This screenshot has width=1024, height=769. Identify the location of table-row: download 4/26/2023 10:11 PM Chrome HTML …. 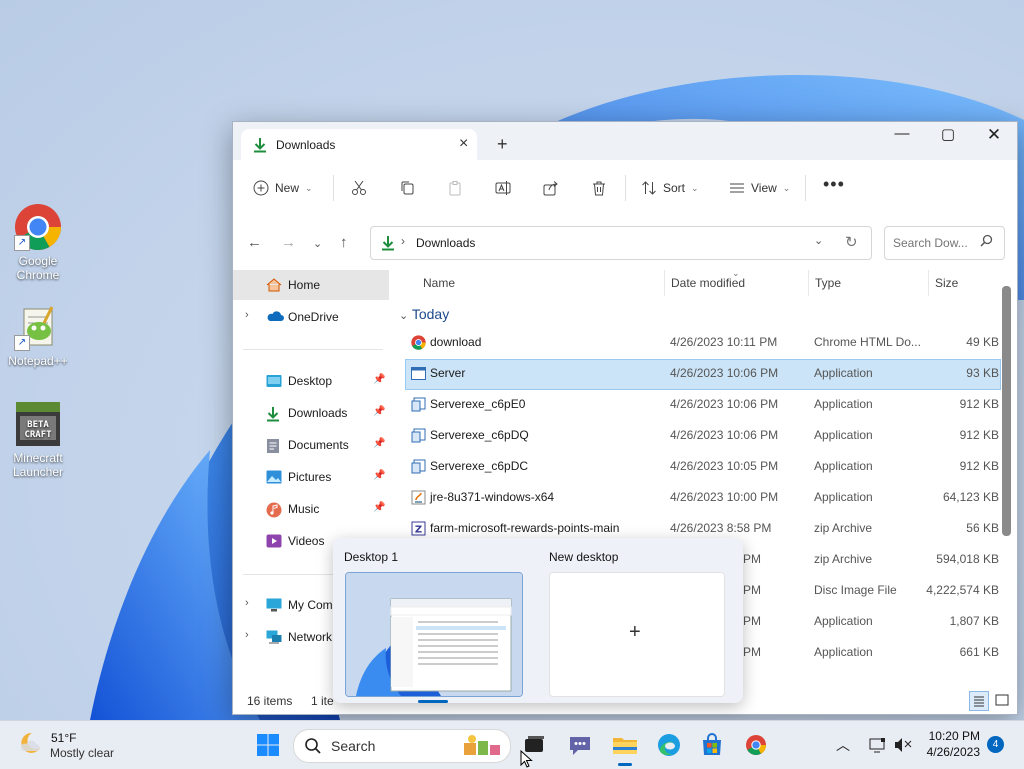
(702, 342).